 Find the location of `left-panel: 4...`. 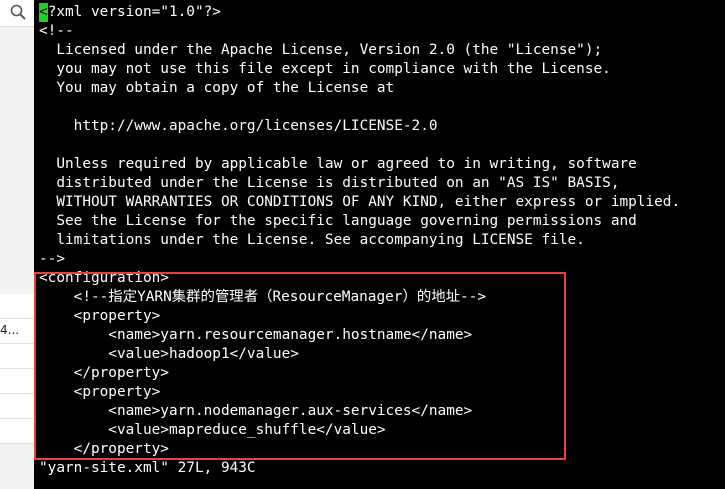

left-panel: 4... is located at coordinates (17, 244).